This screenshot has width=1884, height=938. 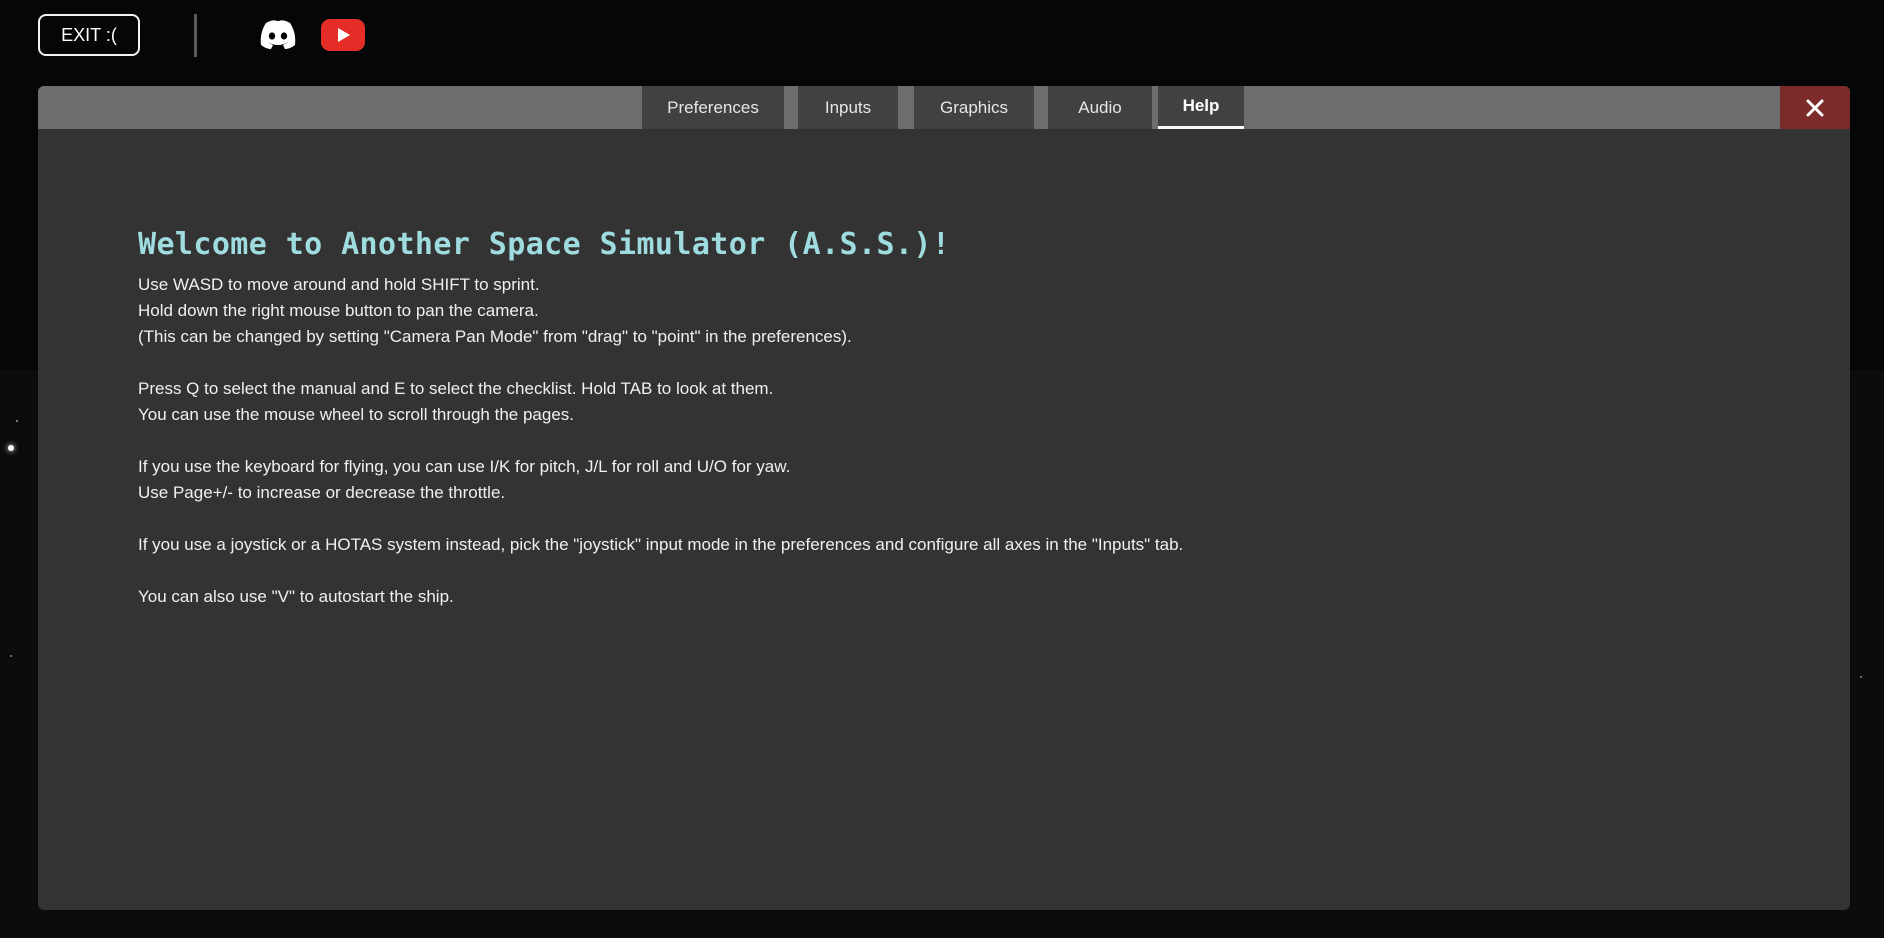 What do you see at coordinates (195, 35) in the screenshot?
I see `toolbar-divider` at bounding box center [195, 35].